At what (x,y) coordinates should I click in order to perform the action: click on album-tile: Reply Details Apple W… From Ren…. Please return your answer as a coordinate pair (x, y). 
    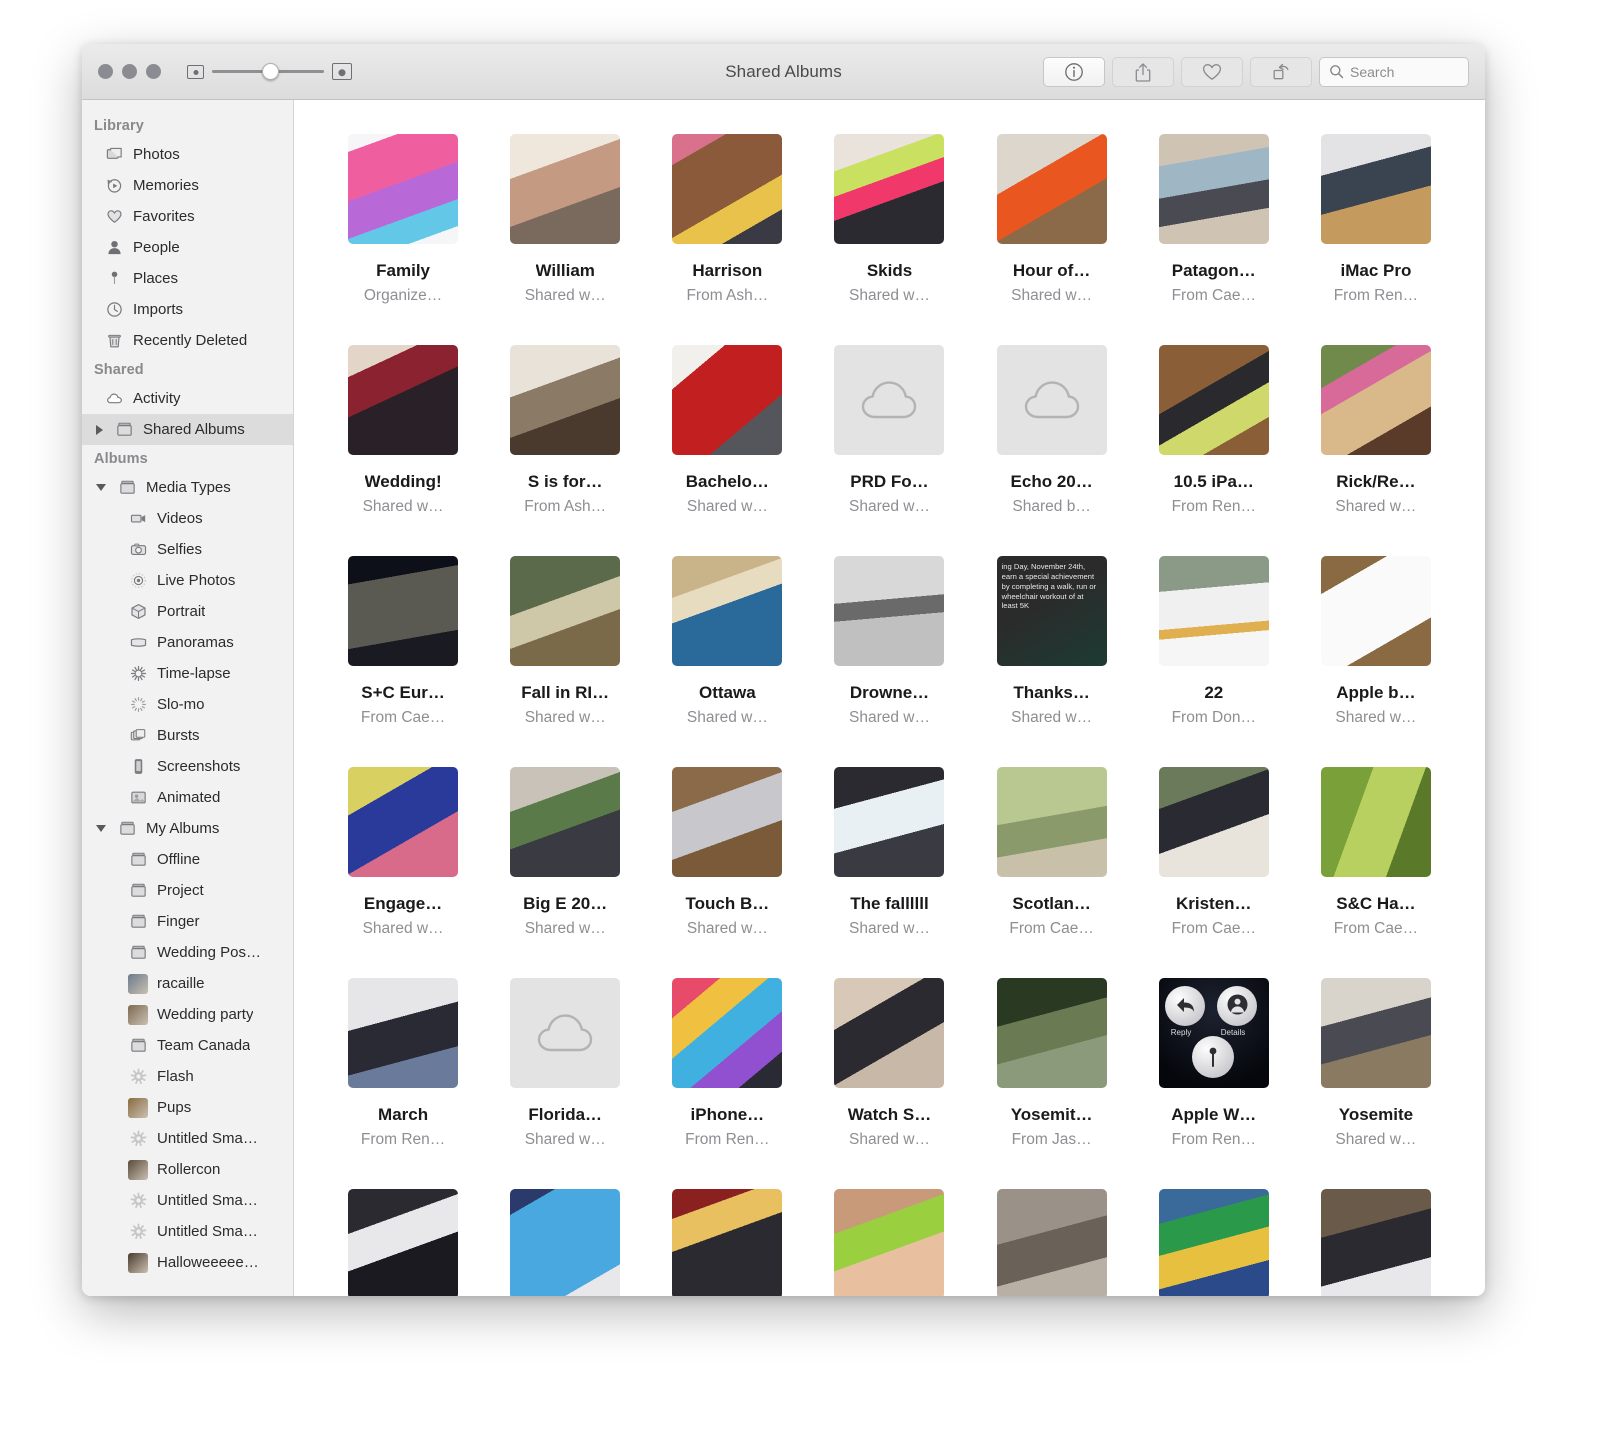
    Looking at the image, I should click on (1214, 1083).